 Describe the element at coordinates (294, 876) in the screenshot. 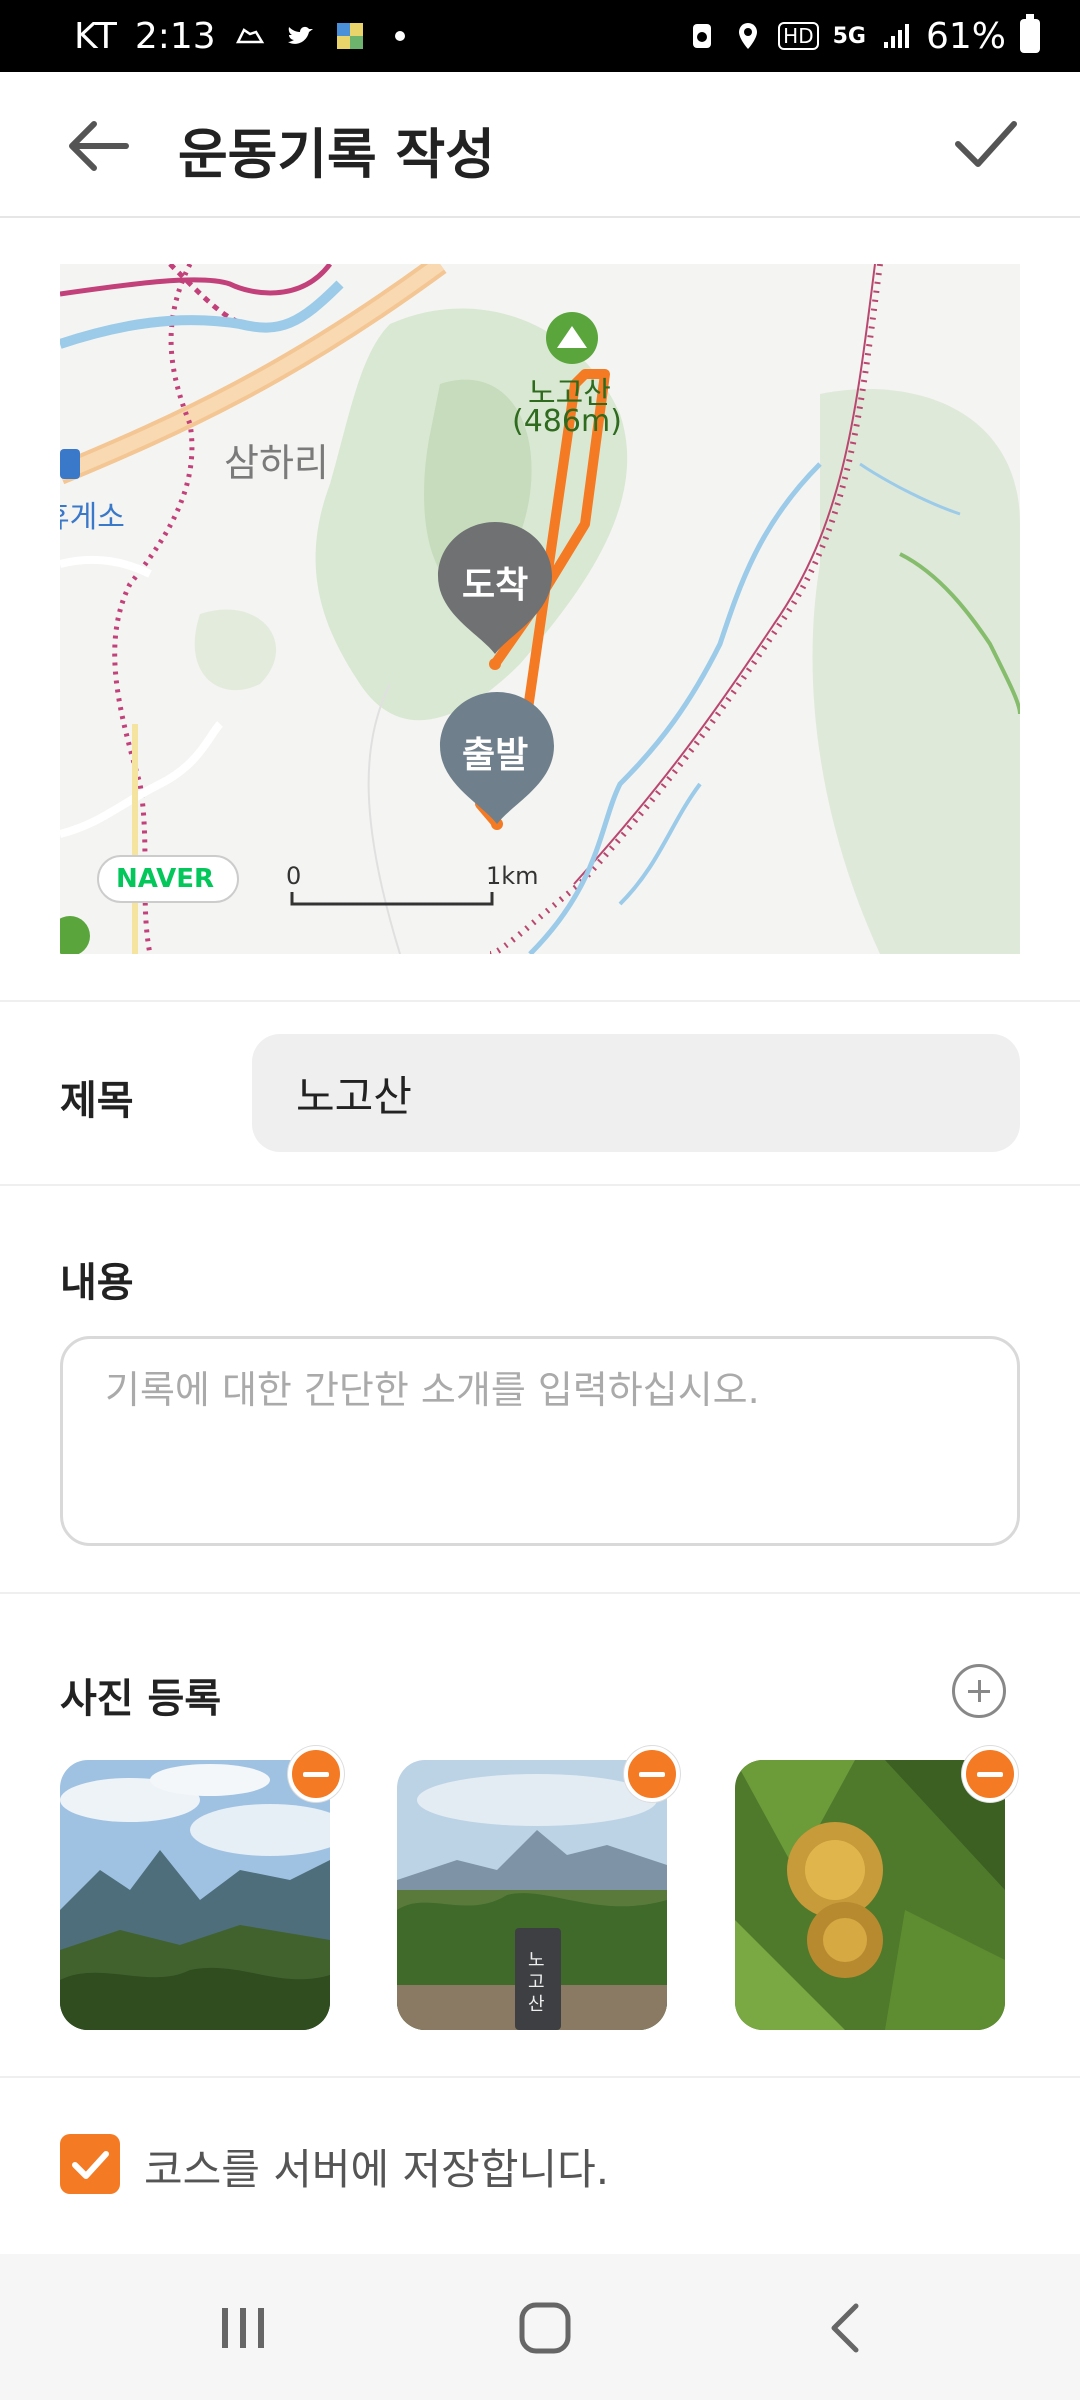

I see `scale-start-label: 0` at that location.